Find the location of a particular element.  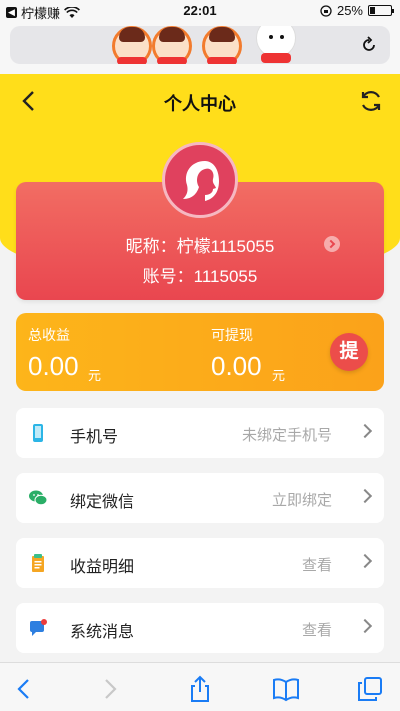

menu-value: 未绑定手机号 is located at coordinates (286, 435).